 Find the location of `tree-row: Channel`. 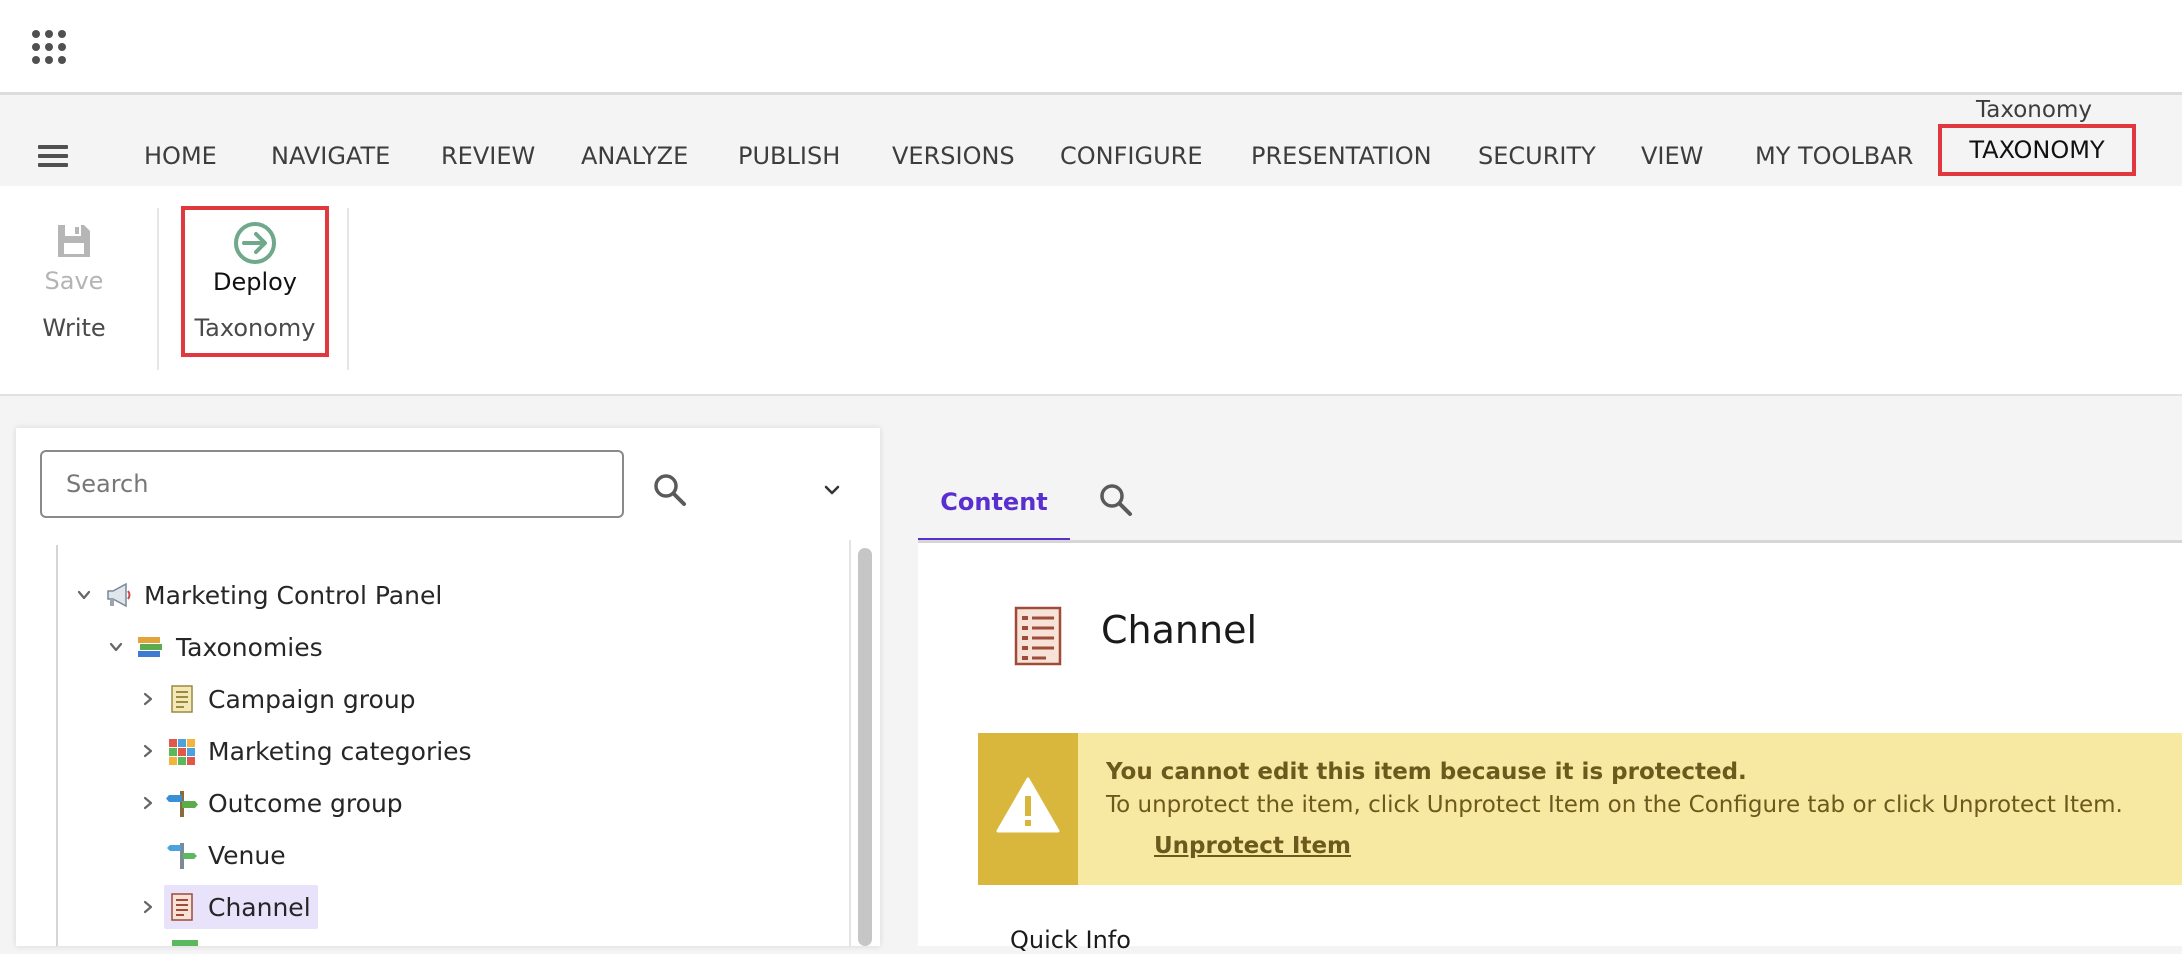

tree-row: Channel is located at coordinates (223, 907).